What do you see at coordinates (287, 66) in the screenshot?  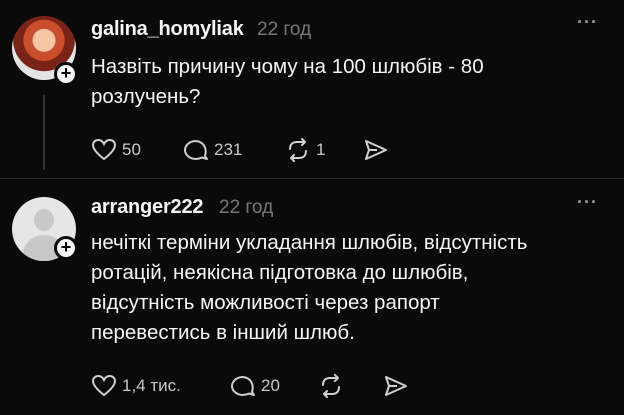 I see `post-text-line: Назвіть причину чому на 100 шлюбів - 80` at bounding box center [287, 66].